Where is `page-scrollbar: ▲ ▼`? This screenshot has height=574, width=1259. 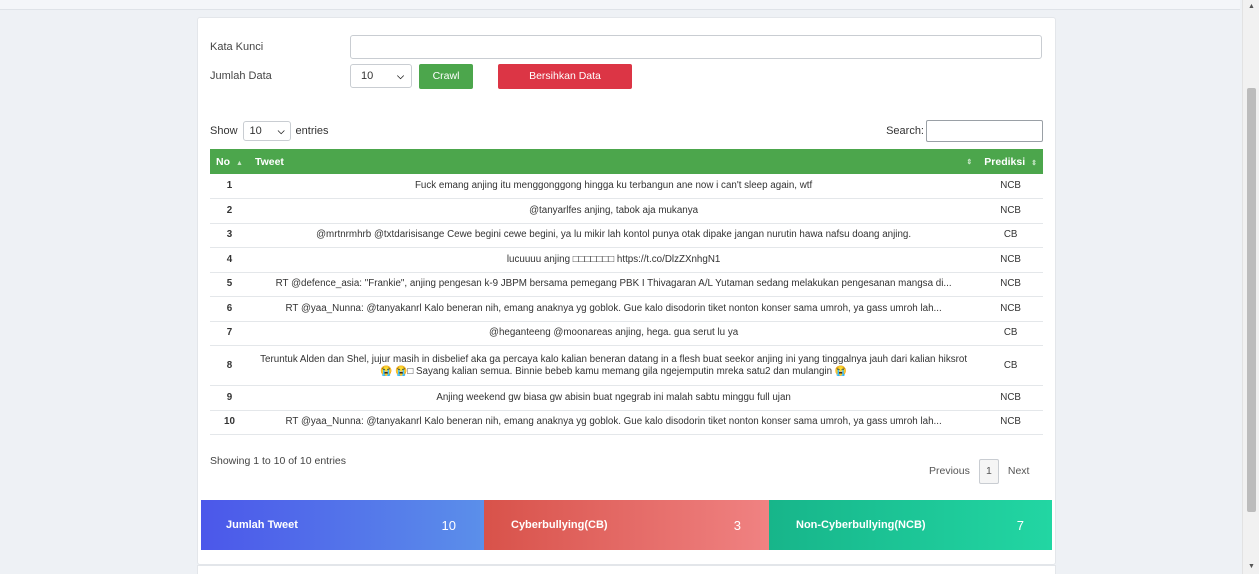
page-scrollbar: ▲ ▼ is located at coordinates (1250, 287).